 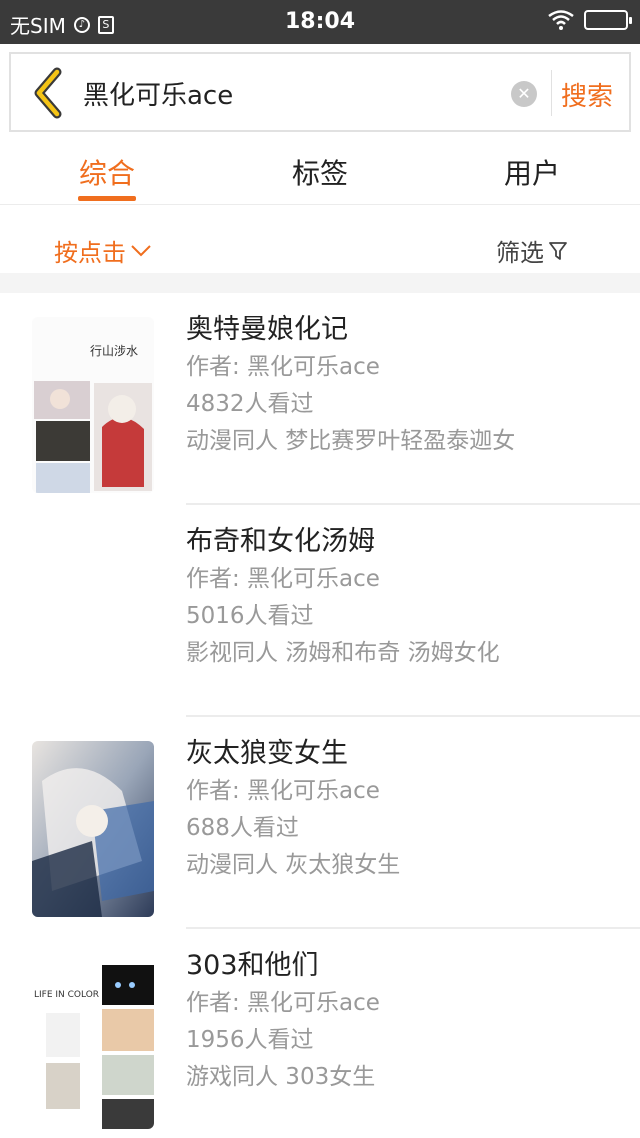 I want to click on battery-icon, so click(x=608, y=20).